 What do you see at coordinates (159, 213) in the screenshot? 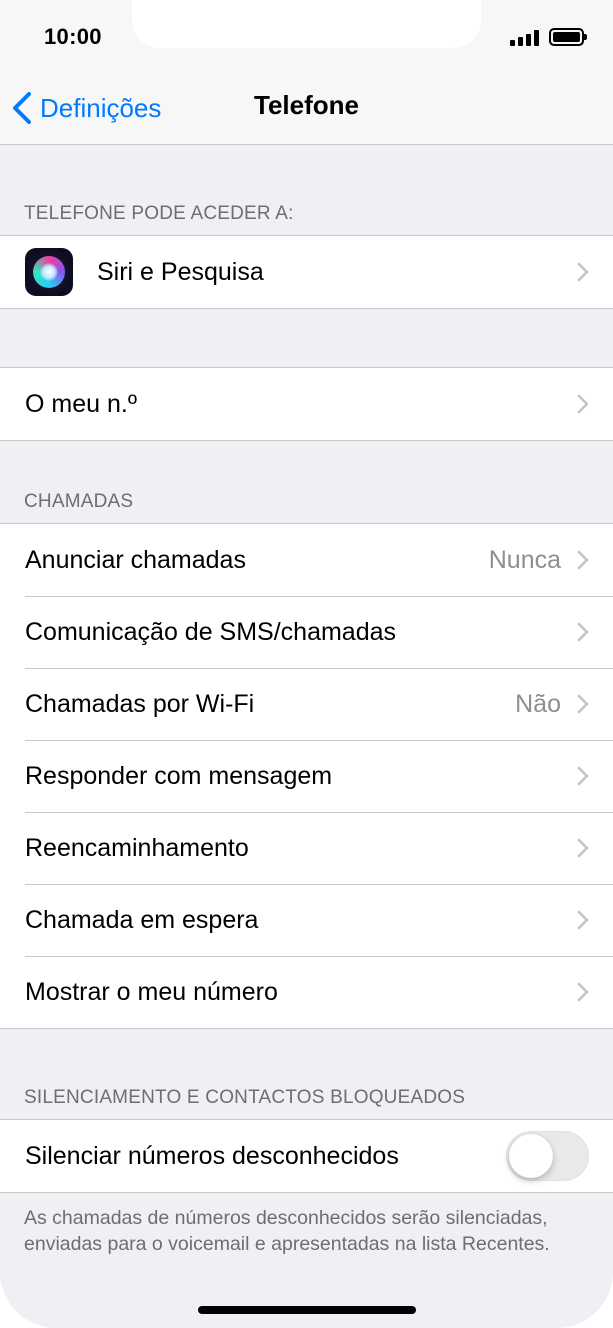
I see `section-header-access: TELEFONE PODE ACEDER A:` at bounding box center [159, 213].